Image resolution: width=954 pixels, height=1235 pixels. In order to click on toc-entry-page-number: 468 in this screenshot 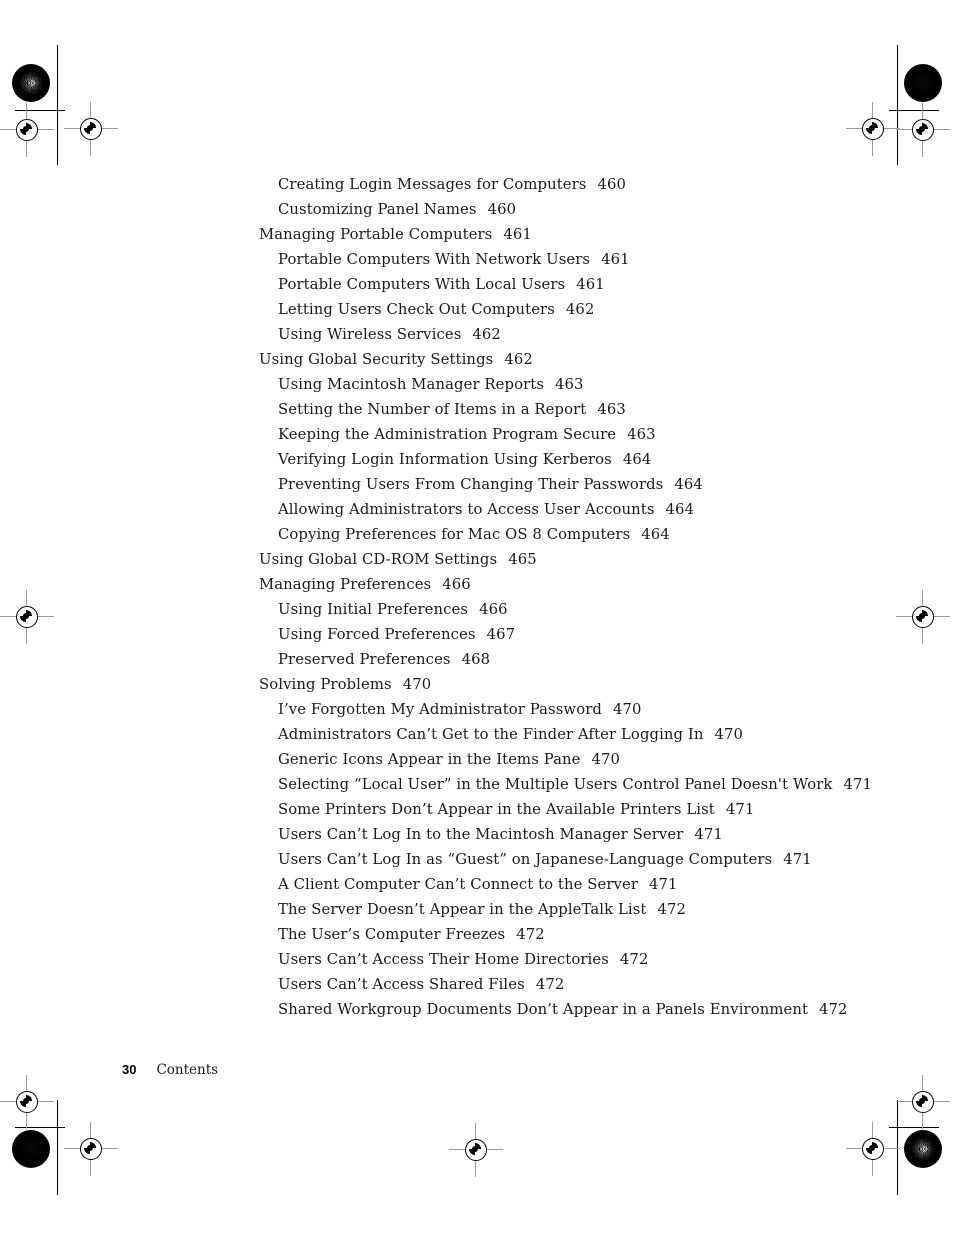, I will do `click(476, 659)`.